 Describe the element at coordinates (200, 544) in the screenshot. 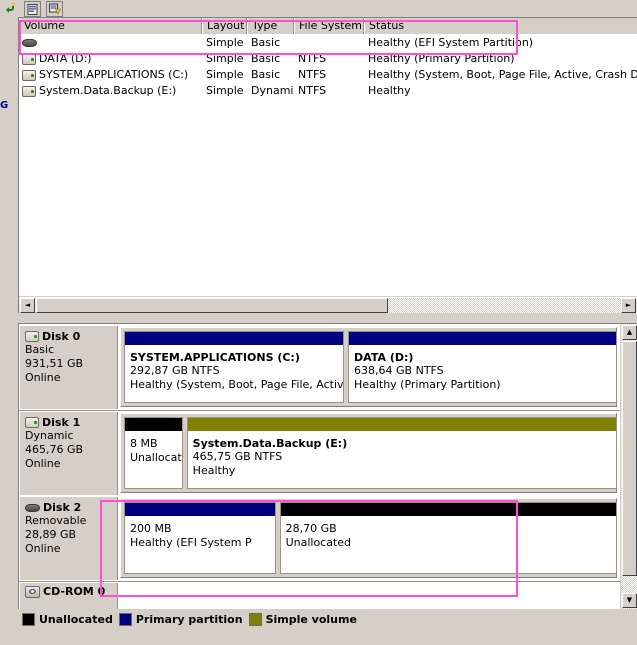

I see `partition-details: 200 MB Healthy (EFI System P` at that location.